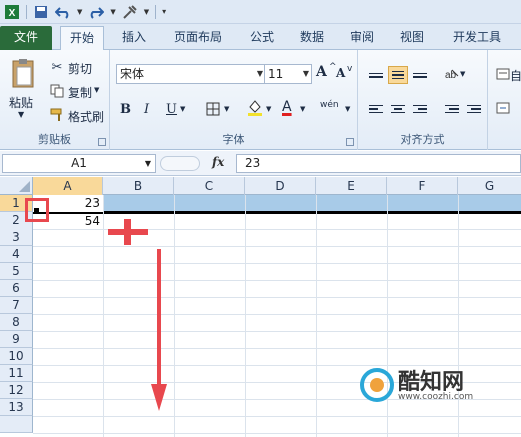 Image resolution: width=521 pixels, height=437 pixels. What do you see at coordinates (16, 322) in the screenshot?
I see `row-header-8: 8` at bounding box center [16, 322].